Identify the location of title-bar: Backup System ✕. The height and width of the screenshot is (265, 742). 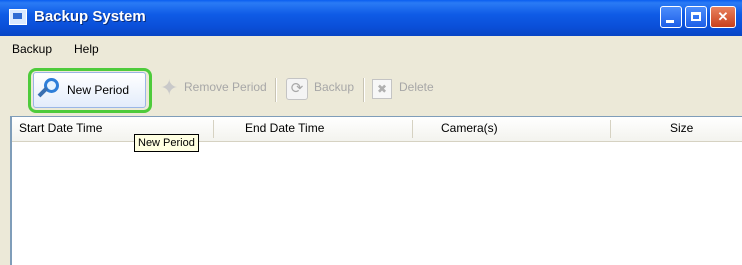
(371, 18).